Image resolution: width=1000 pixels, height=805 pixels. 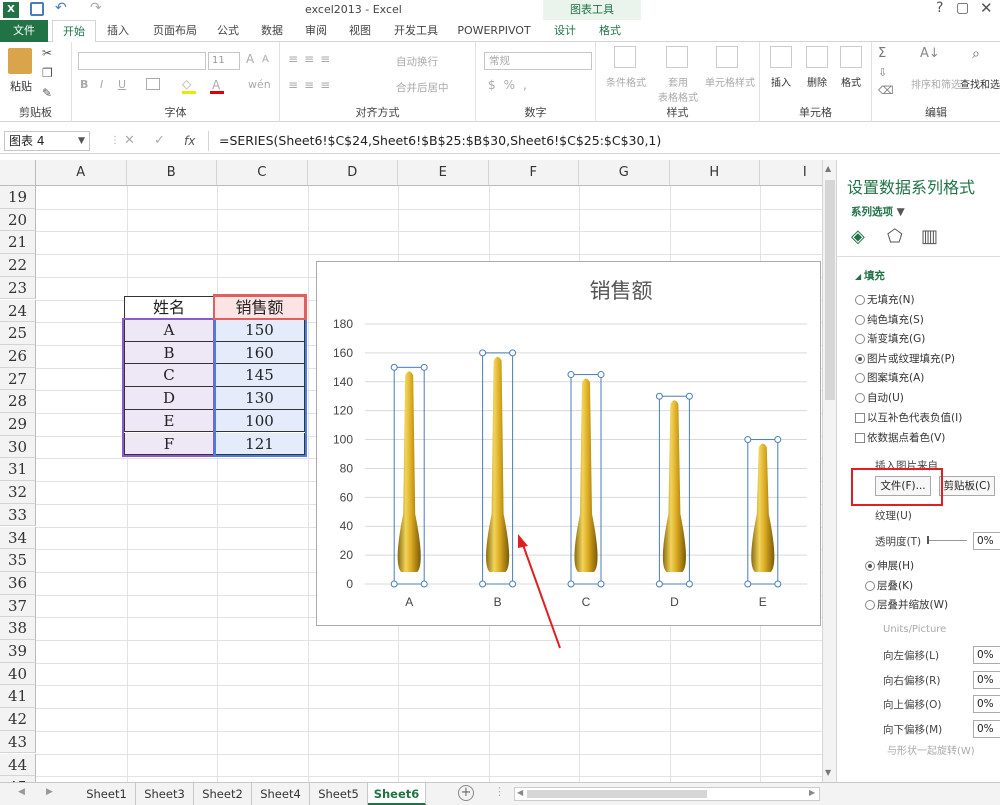 What do you see at coordinates (851, 57) in the screenshot?
I see `format-cells-icon` at bounding box center [851, 57].